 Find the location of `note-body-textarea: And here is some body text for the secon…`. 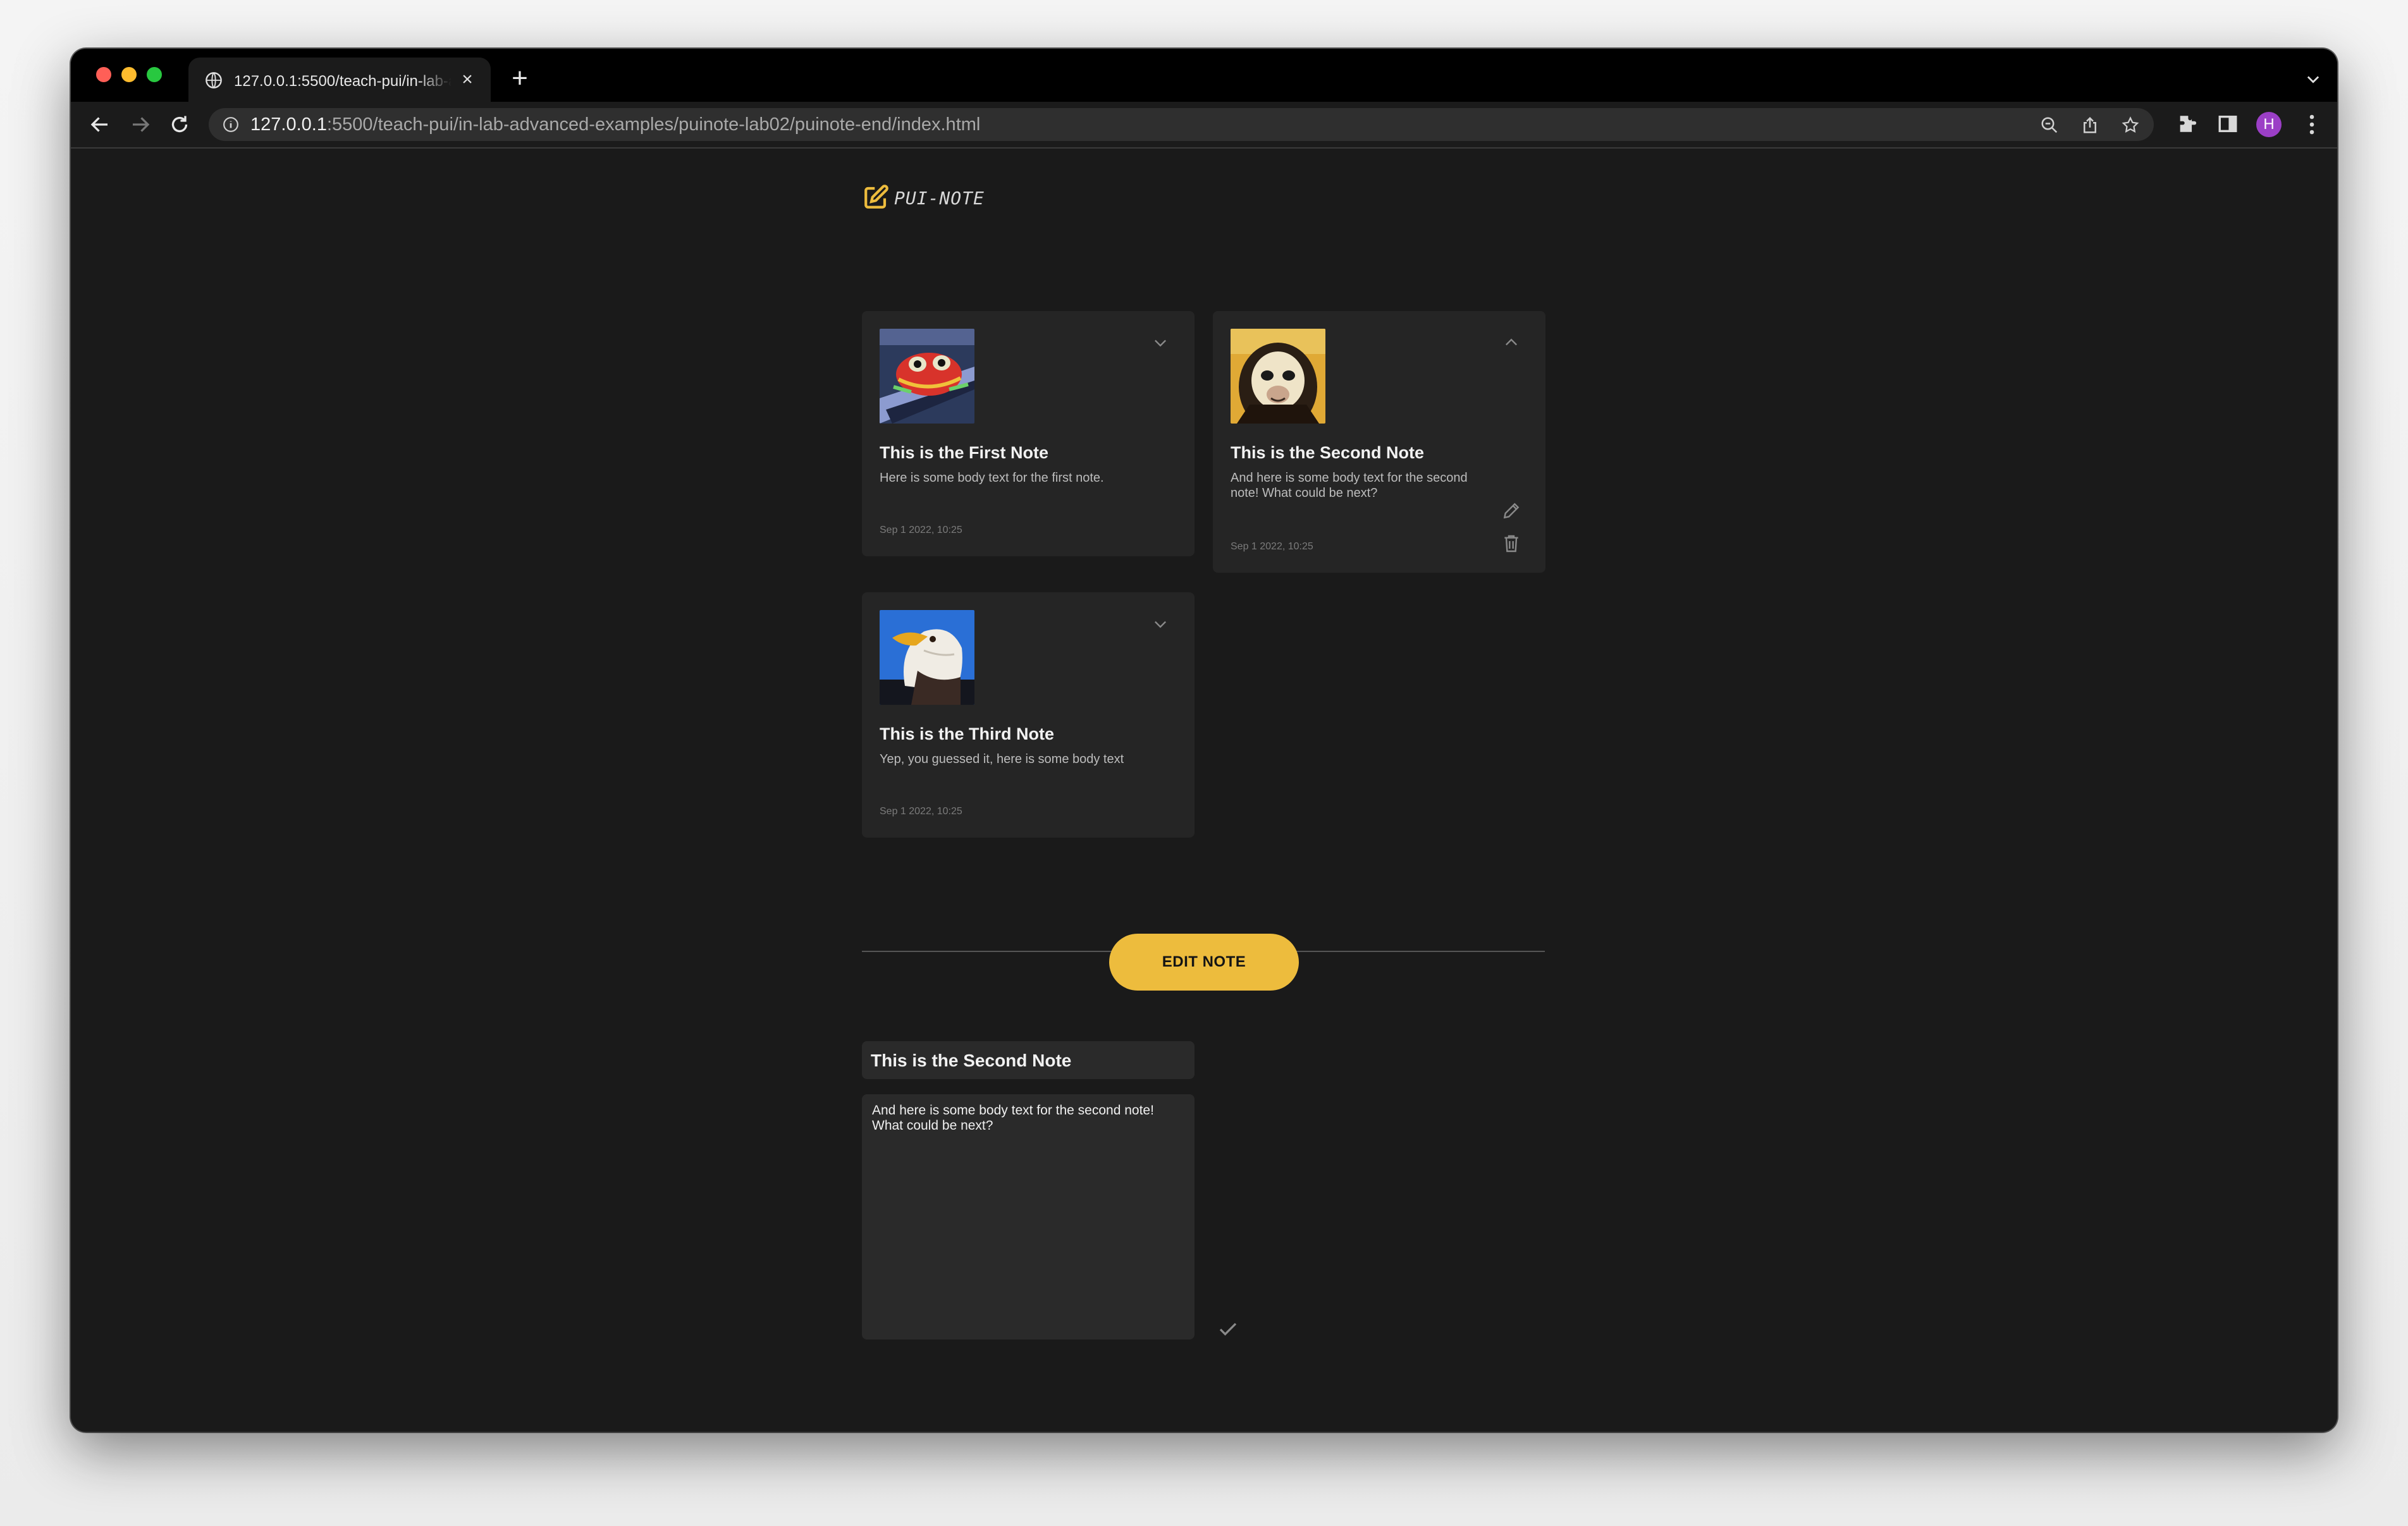

note-body-textarea: And here is some body text for the secon… is located at coordinates (1028, 1217).